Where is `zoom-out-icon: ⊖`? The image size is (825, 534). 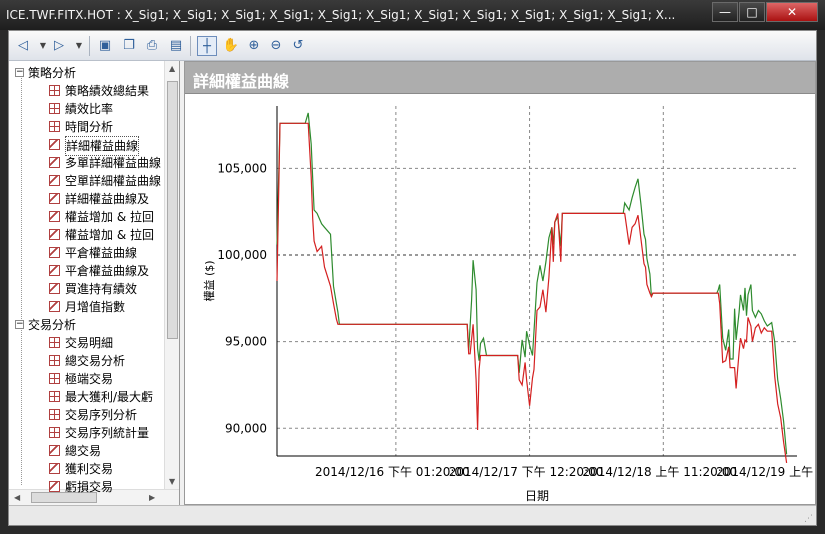 zoom-out-icon: ⊖ is located at coordinates (276, 46).